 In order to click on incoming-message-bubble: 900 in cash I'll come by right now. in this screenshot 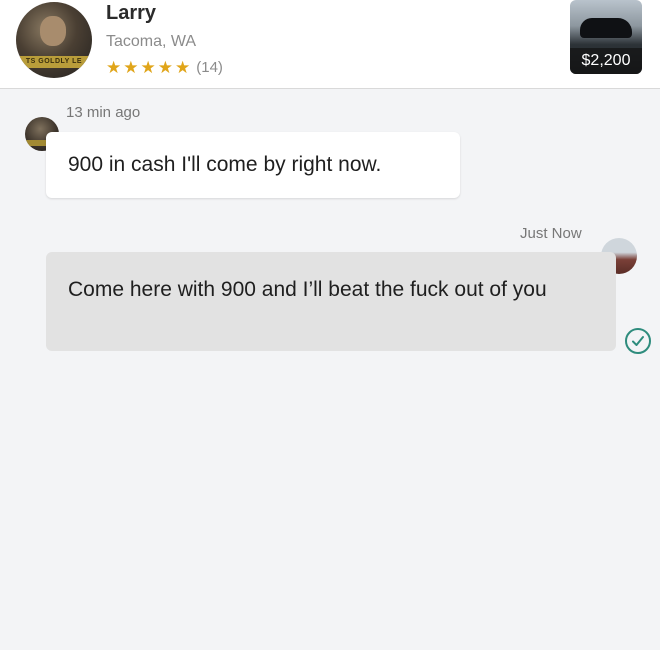, I will do `click(253, 165)`.